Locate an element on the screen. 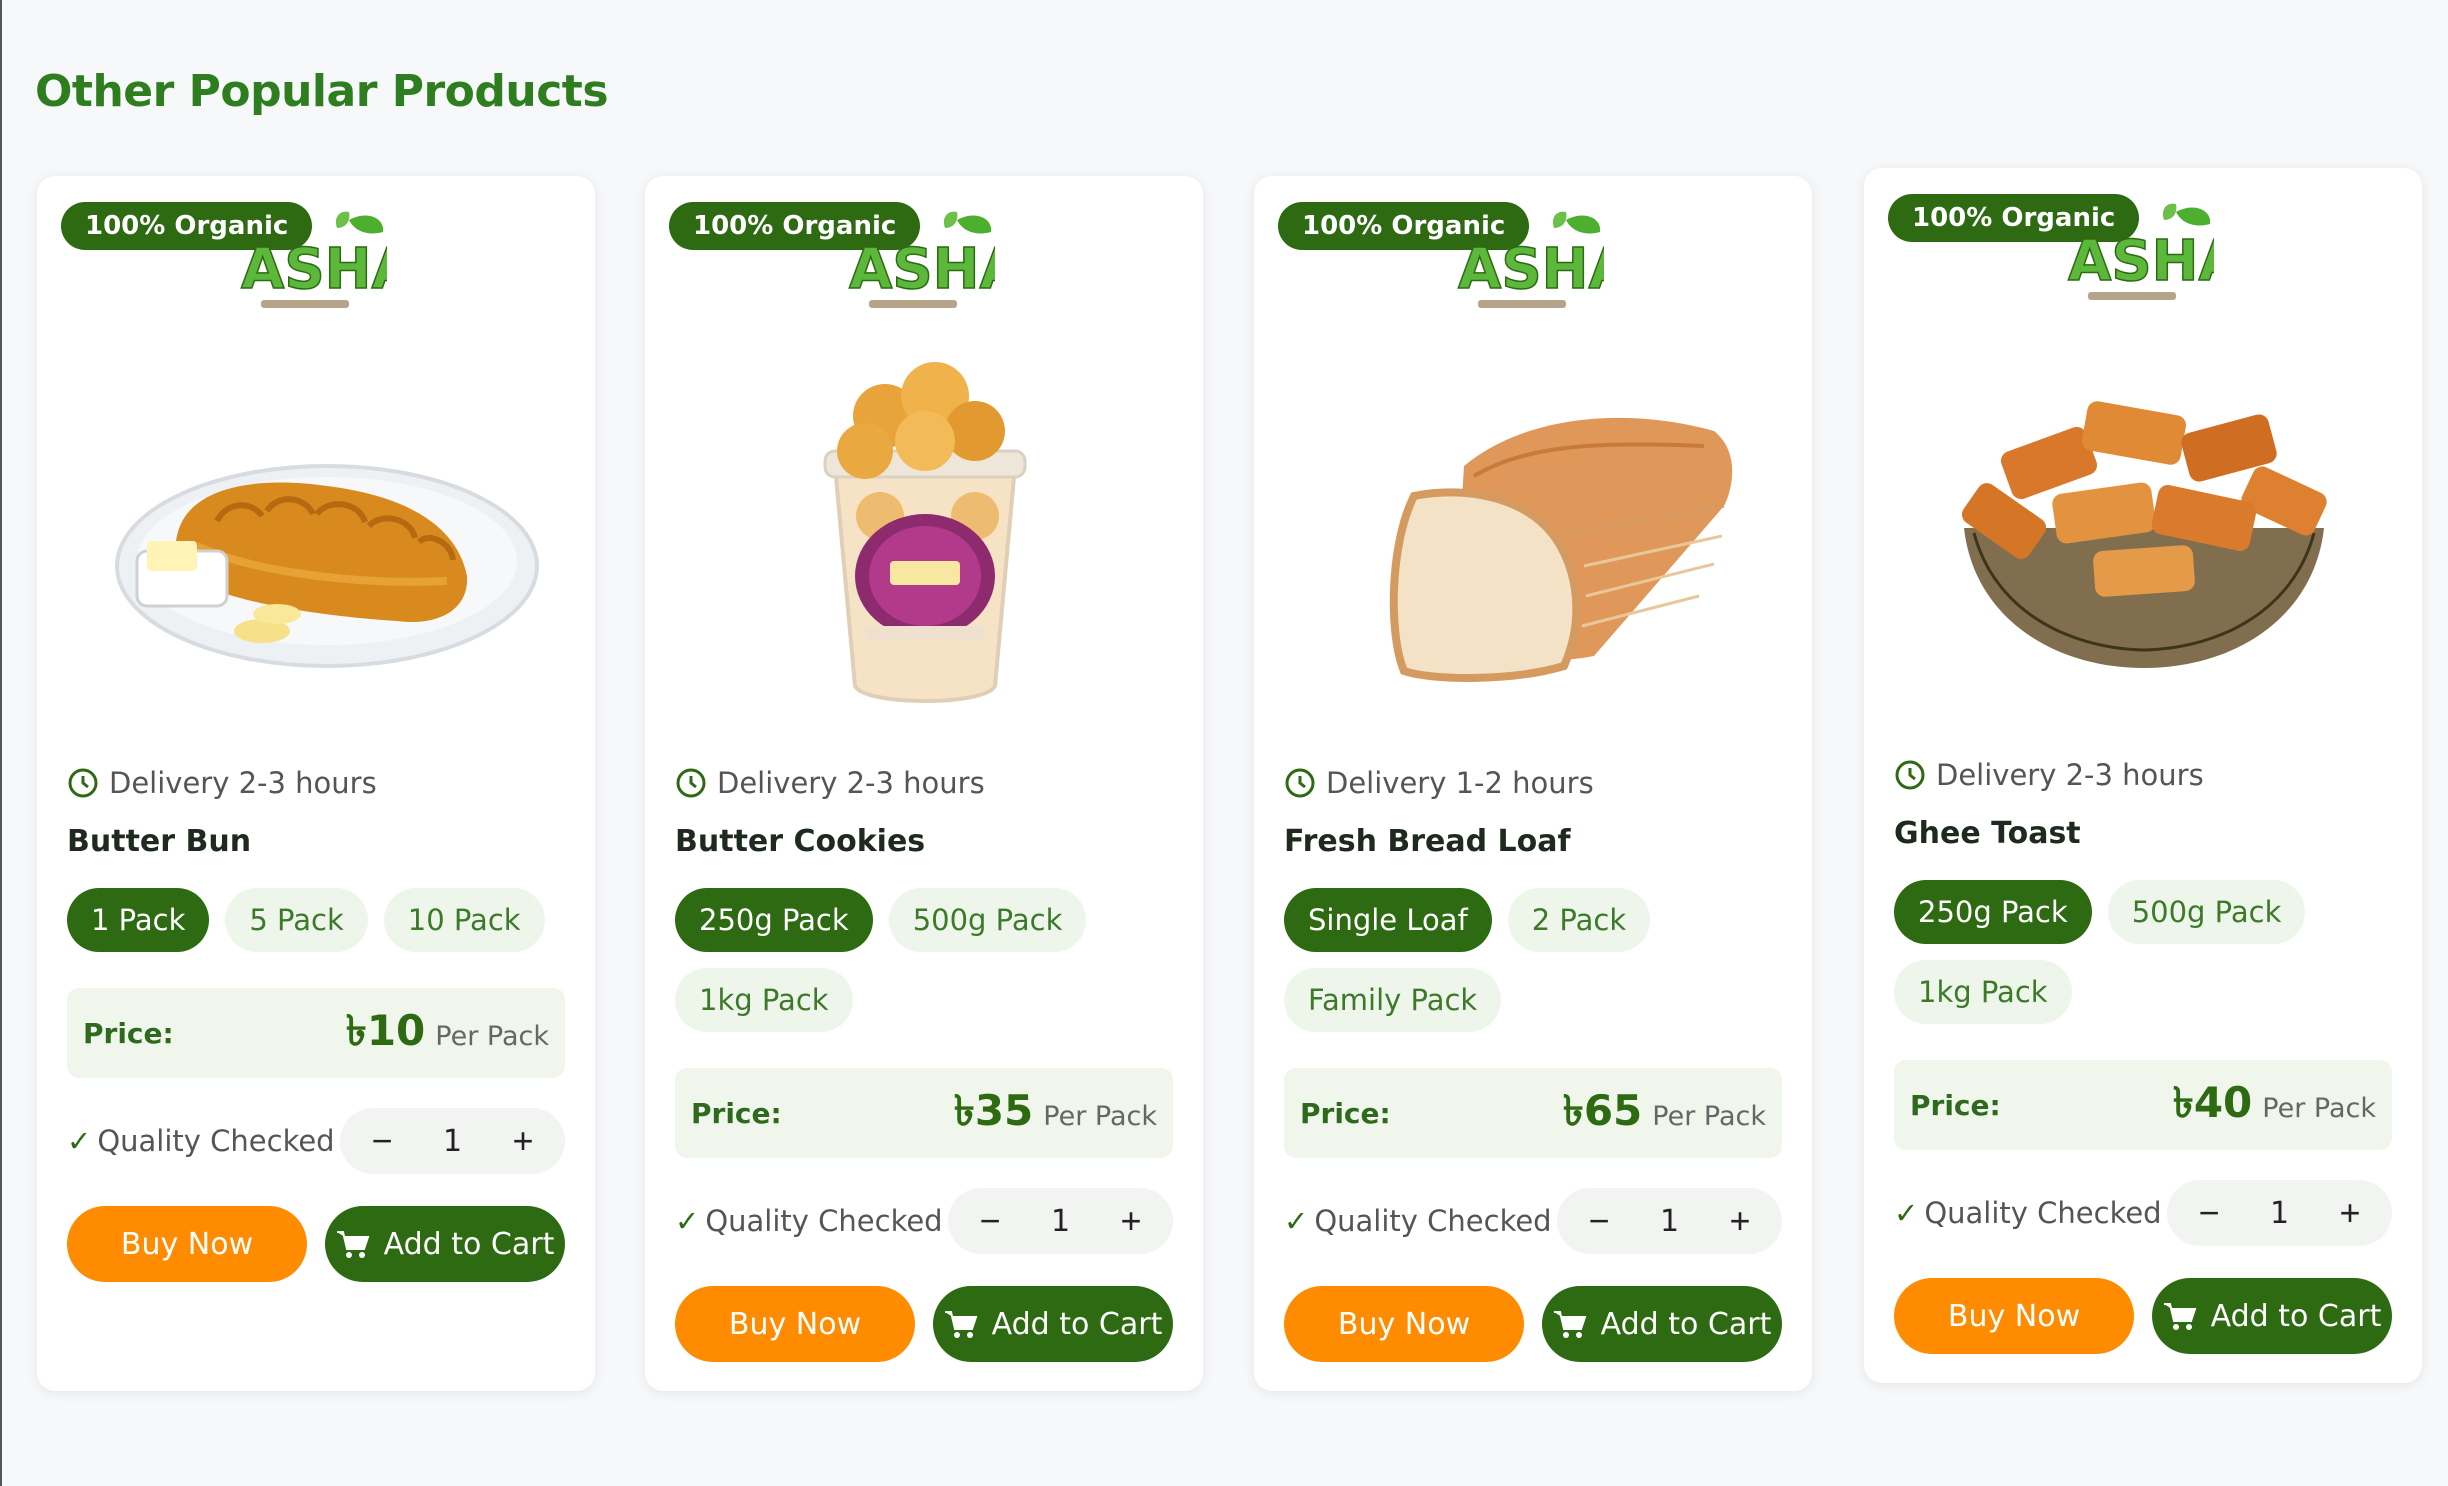  variant-option: 5 Pack is located at coordinates (296, 920).